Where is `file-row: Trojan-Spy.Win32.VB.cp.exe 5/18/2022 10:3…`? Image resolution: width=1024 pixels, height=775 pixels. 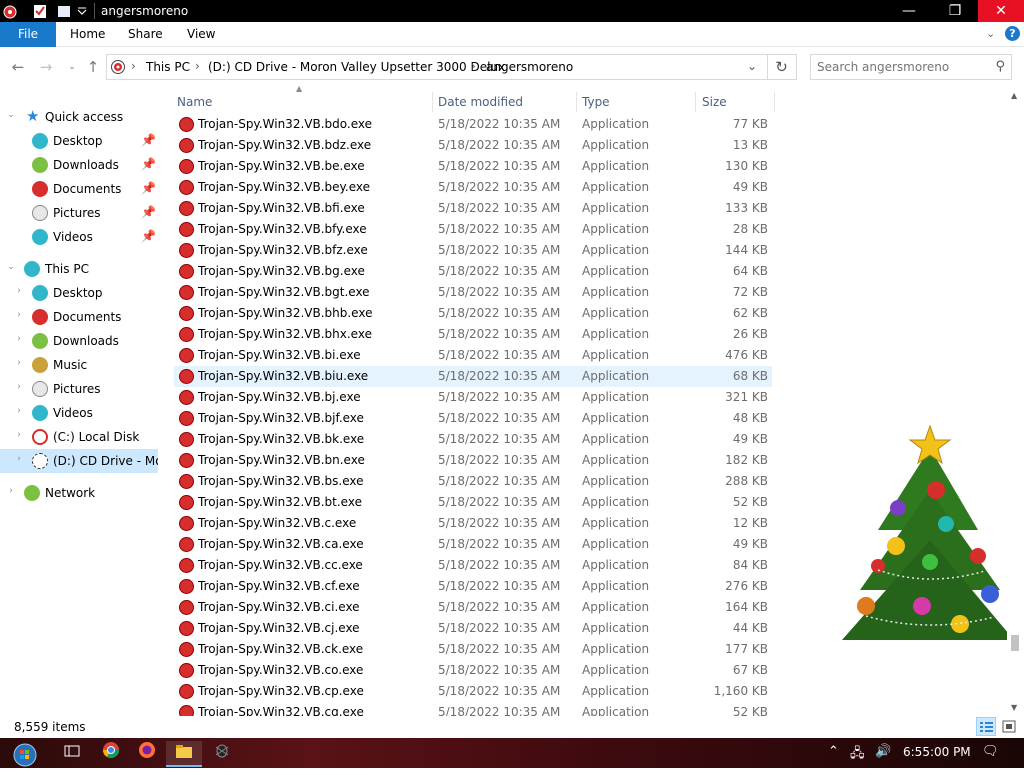
file-row: Trojan-Spy.Win32.VB.cp.exe 5/18/2022 10:3… is located at coordinates (473, 691).